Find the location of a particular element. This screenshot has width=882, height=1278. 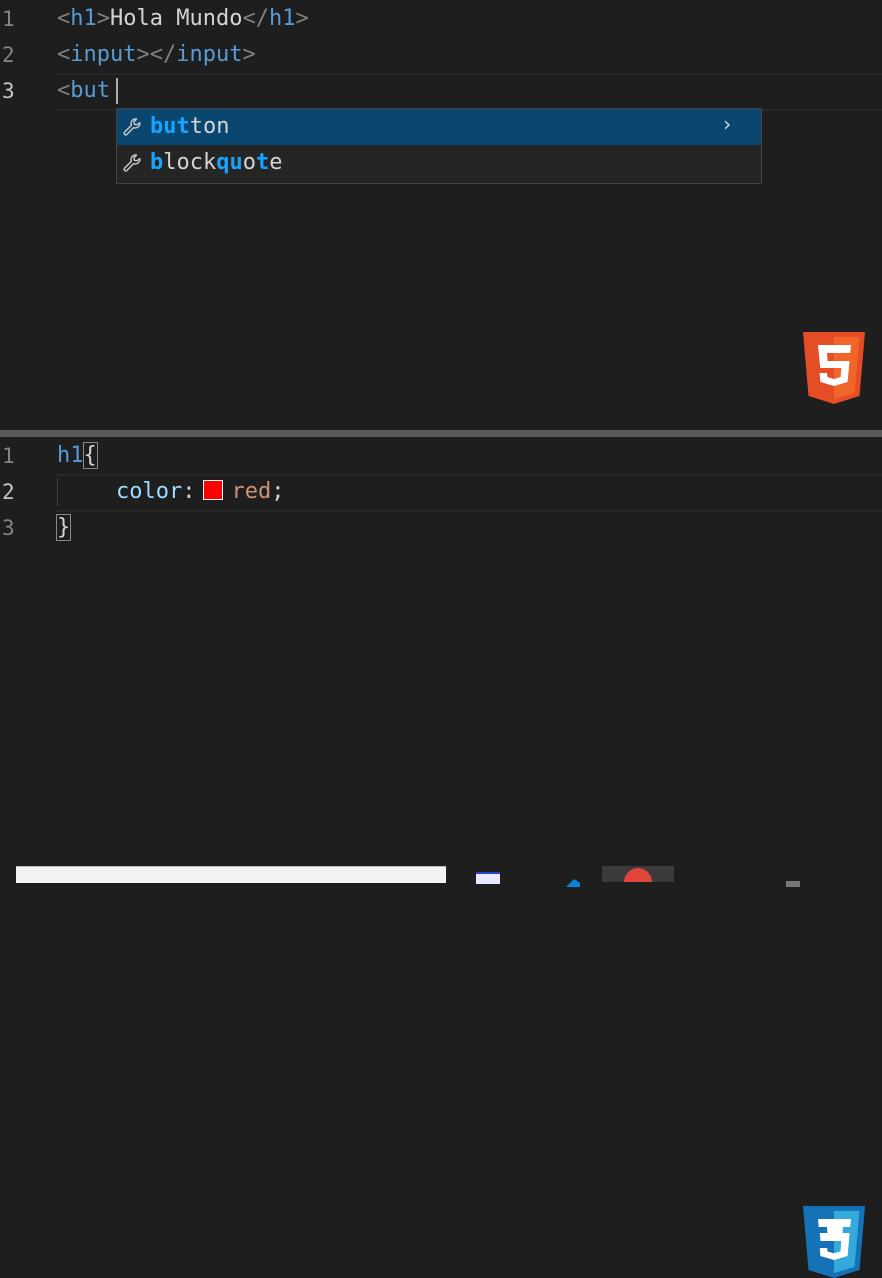

suggestion-widget: button › blockquote is located at coordinates (439, 146).